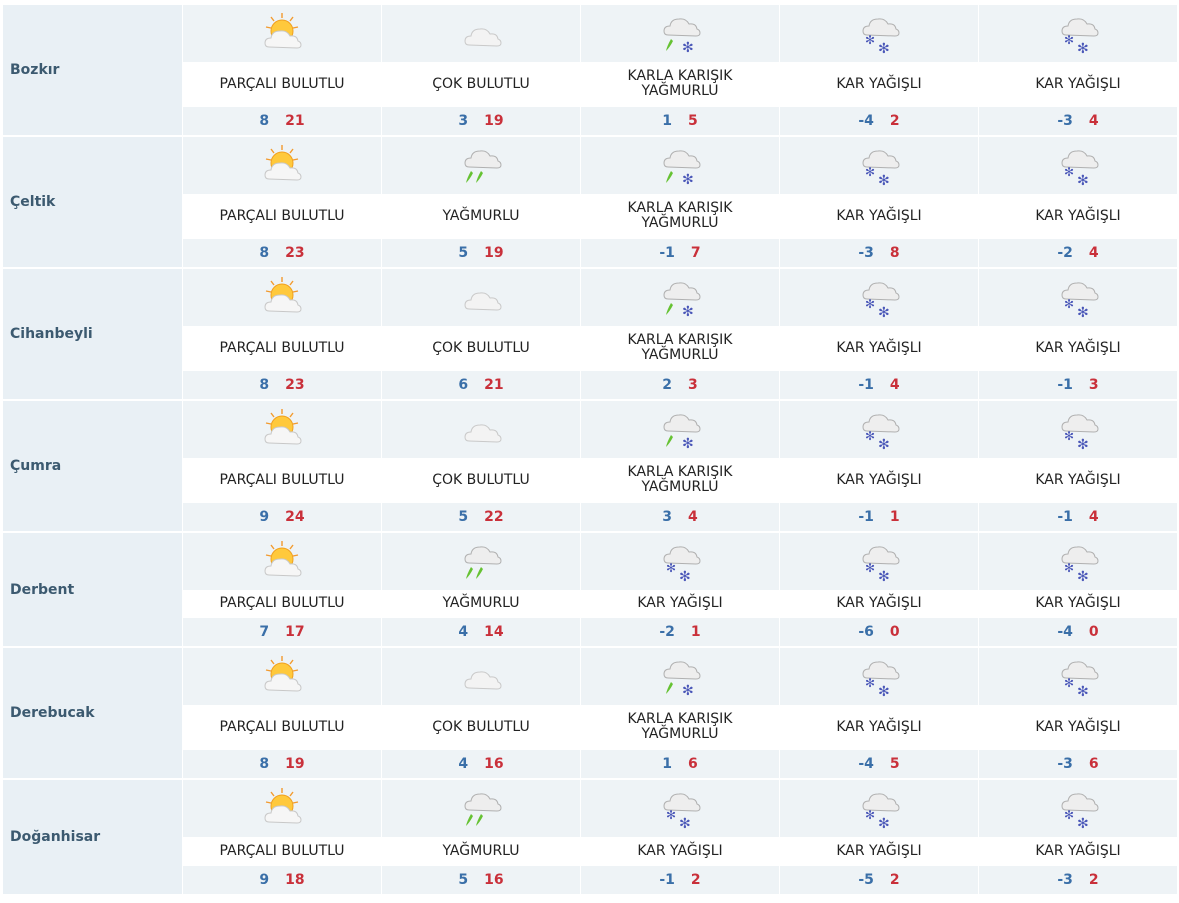 Image resolution: width=1179 pixels, height=903 pixels. What do you see at coordinates (494, 121) in the screenshot?
I see `max-temperature: 19` at bounding box center [494, 121].